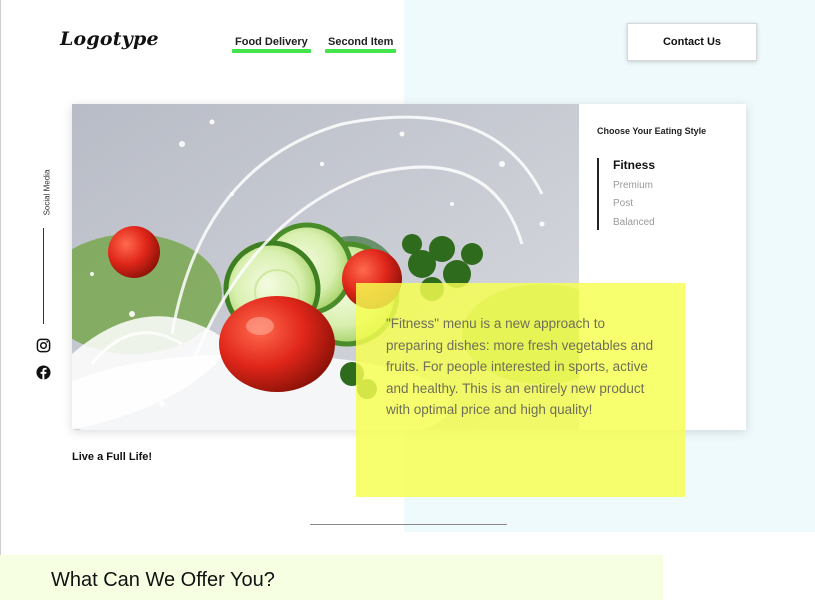 The height and width of the screenshot is (600, 815). I want to click on instagram-icon, so click(43, 345).